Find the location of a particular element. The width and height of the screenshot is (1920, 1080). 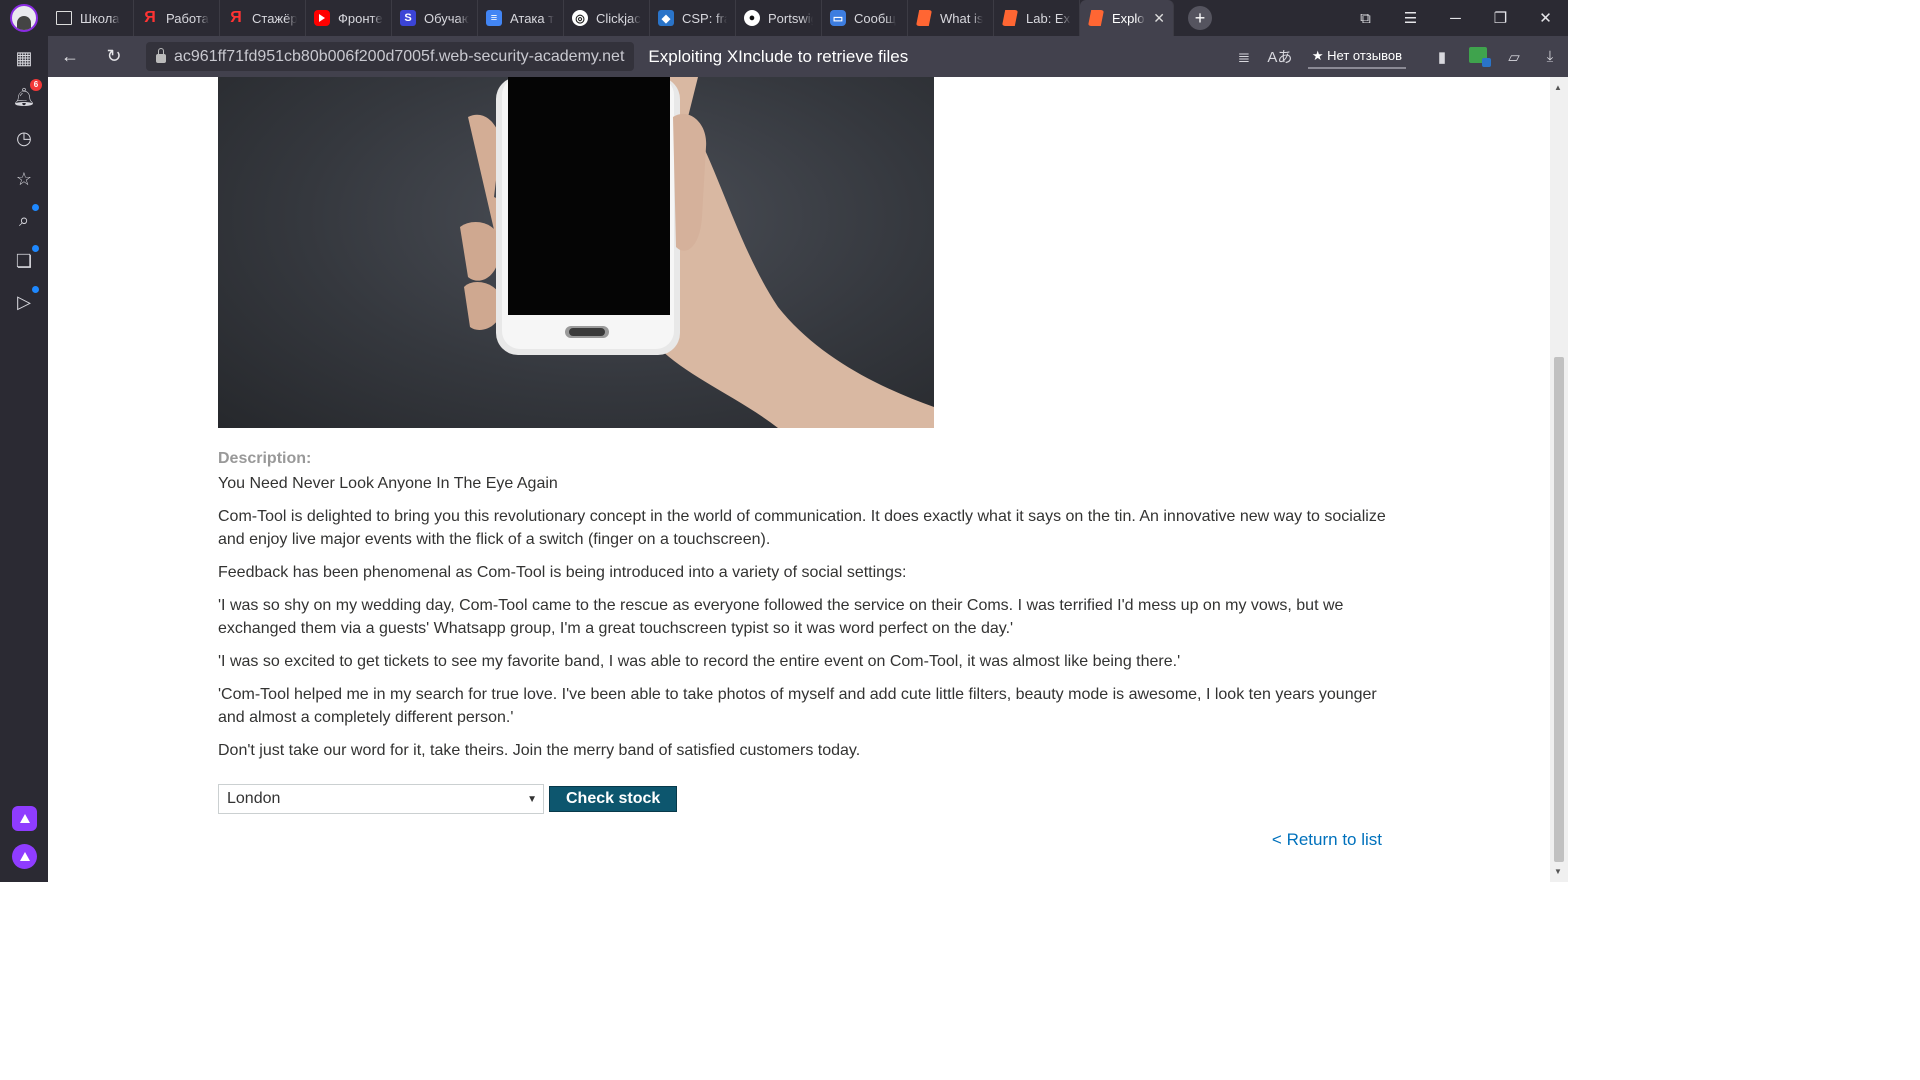

tab-soobsh: ▭ Сообщ is located at coordinates (865, 18).